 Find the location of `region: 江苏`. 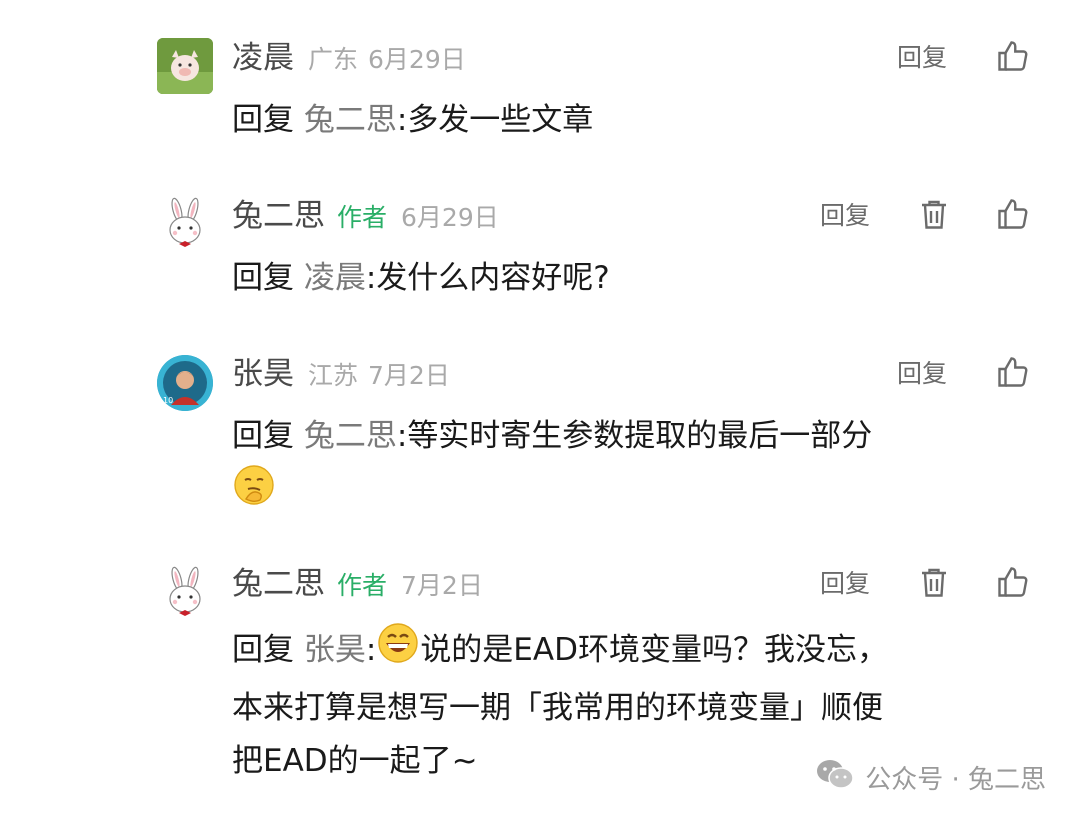

region: 江苏 is located at coordinates (333, 375).